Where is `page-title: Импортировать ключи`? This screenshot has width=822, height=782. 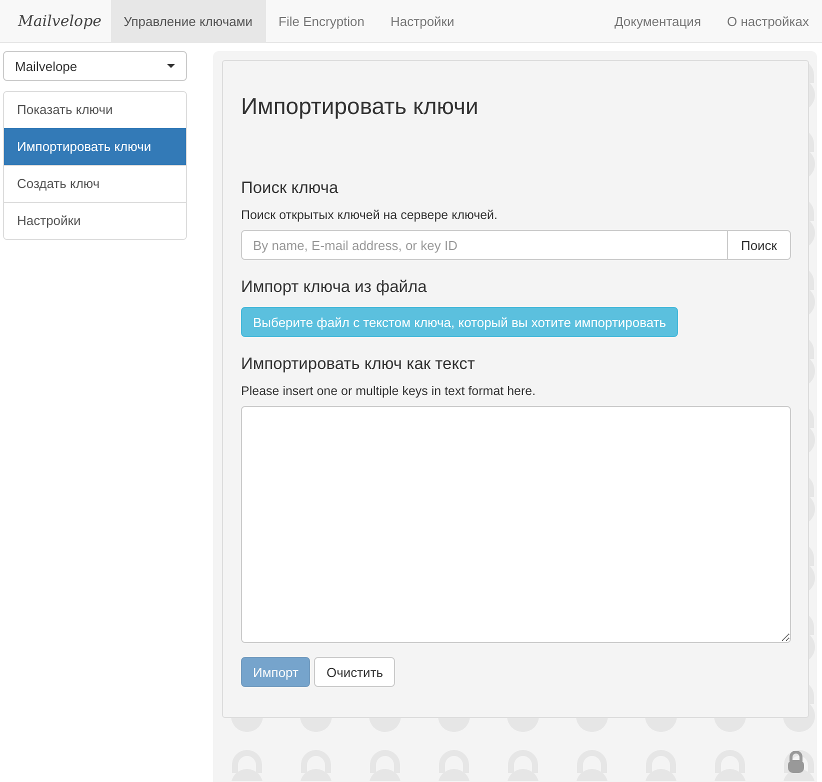 page-title: Импортировать ключи is located at coordinates (360, 106).